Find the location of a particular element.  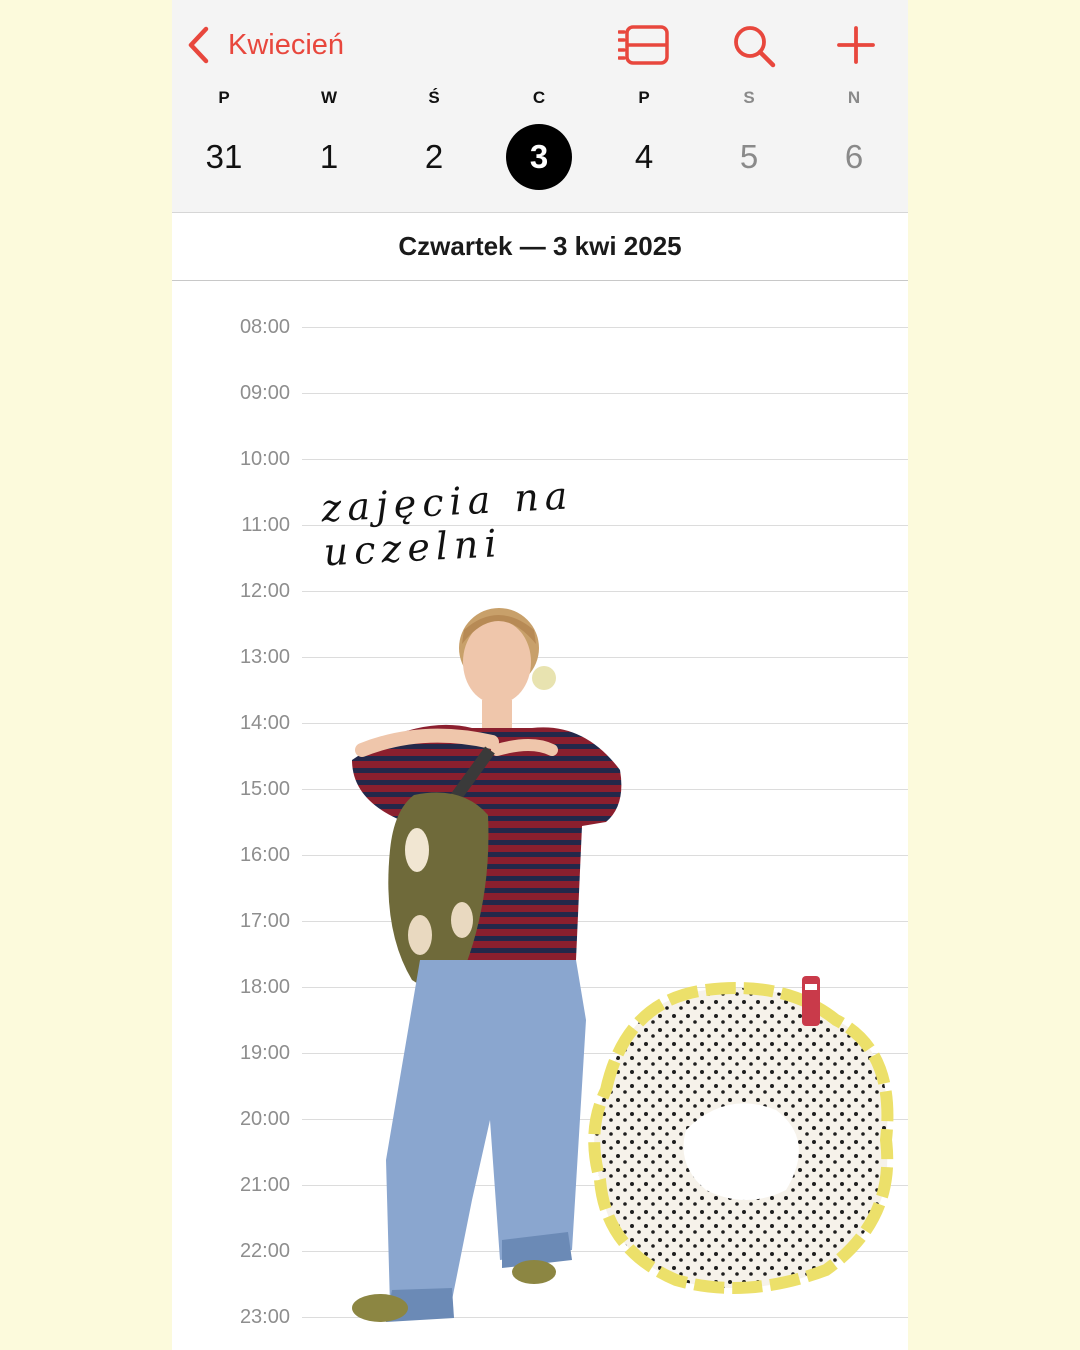

calendar-topbar: Kwiecień P W Ś C P S N 31 1 2 3 4 5 6 is located at coordinates (540, 106).